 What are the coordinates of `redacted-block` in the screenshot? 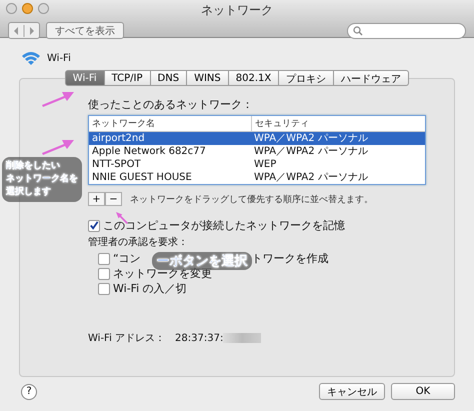 It's located at (242, 338).